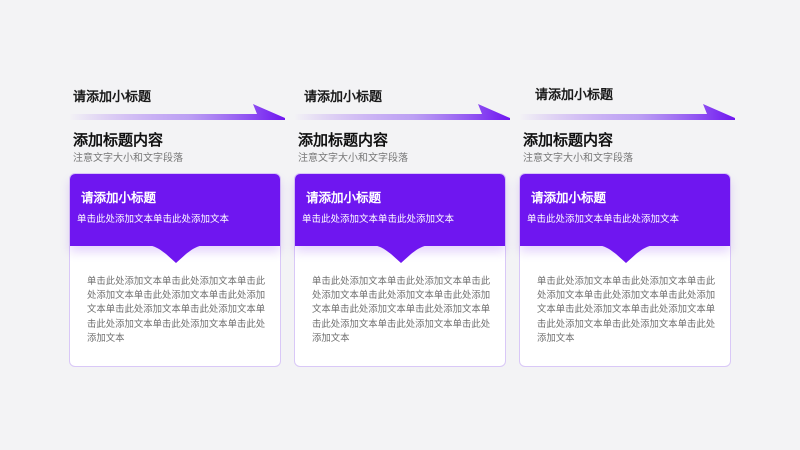 The image size is (800, 450). What do you see at coordinates (574, 96) in the screenshot?
I see `arrow-subtitle: 请添加小标题` at bounding box center [574, 96].